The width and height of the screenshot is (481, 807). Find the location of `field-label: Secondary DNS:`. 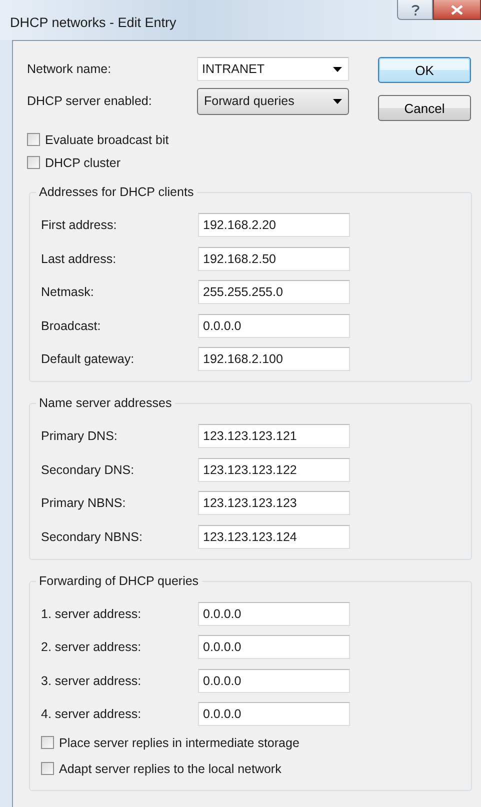

field-label: Secondary DNS: is located at coordinates (88, 469).